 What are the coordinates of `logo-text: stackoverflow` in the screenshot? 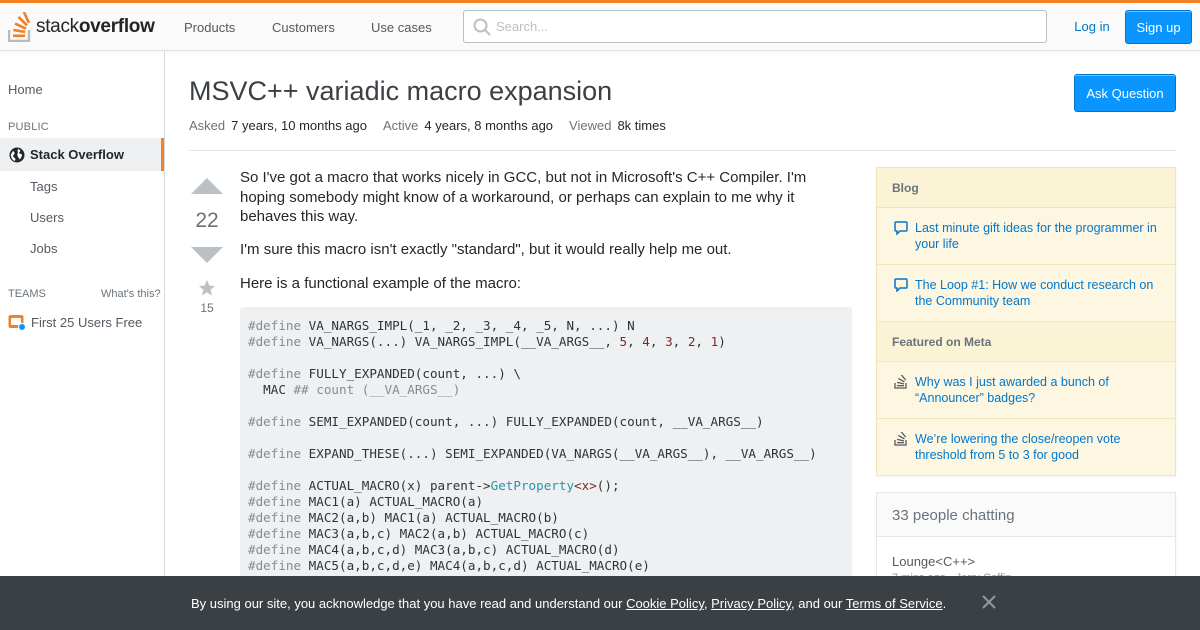 It's located at (95, 27).